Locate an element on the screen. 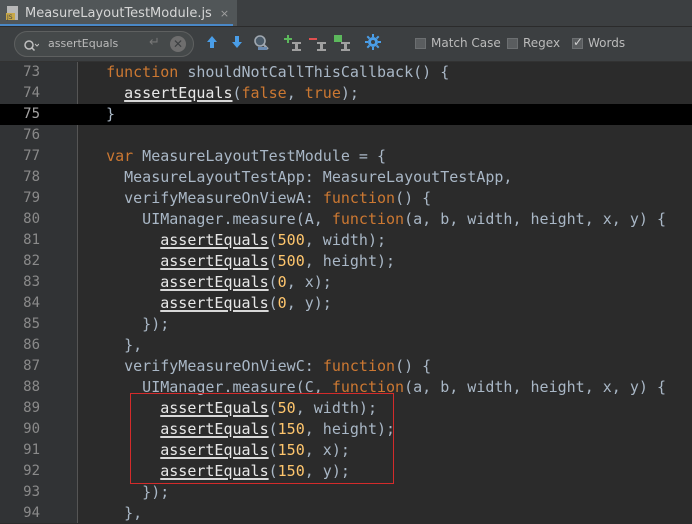 The width and height of the screenshot is (692, 524). code-line: 87 verifyMeasureOnViewC: function() { is located at coordinates (346, 366).